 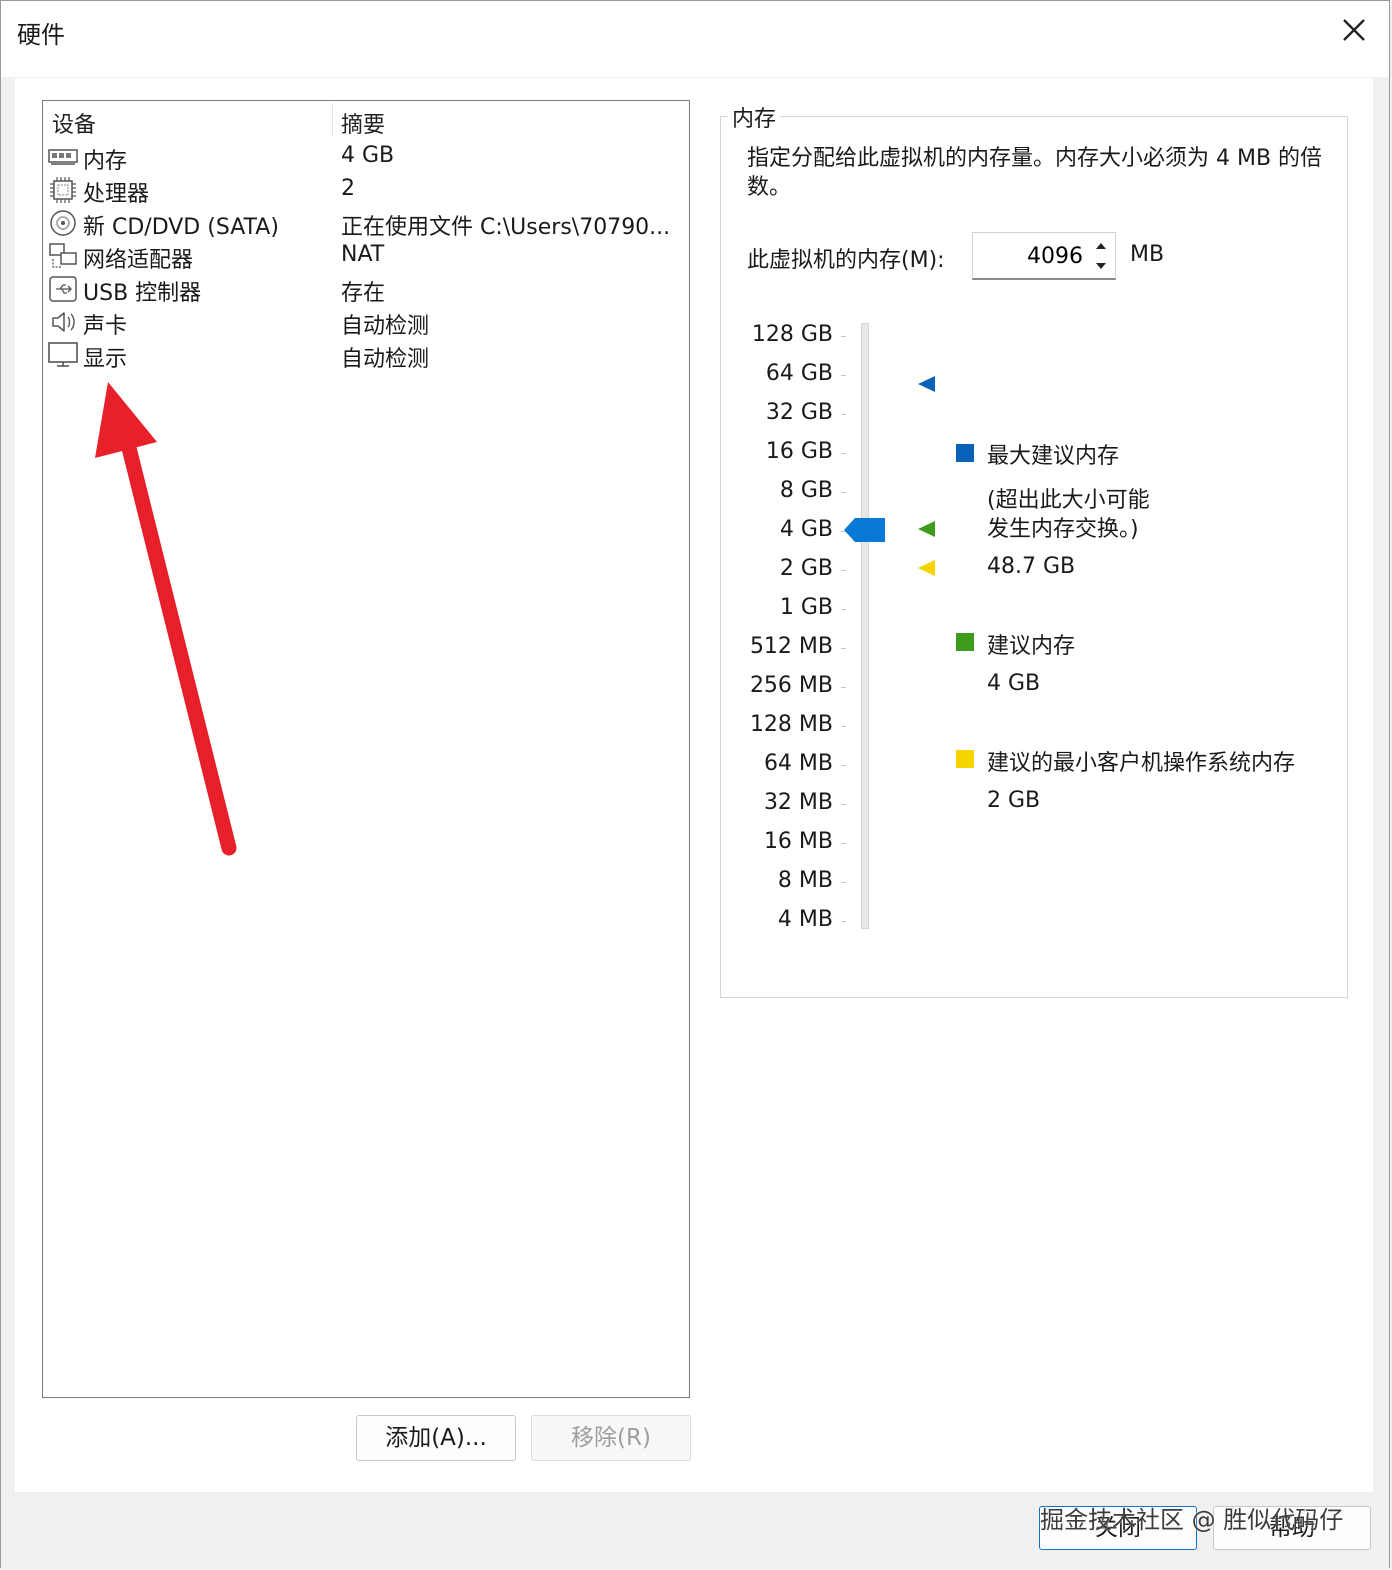 I want to click on device-name: 内存, so click(x=105, y=161).